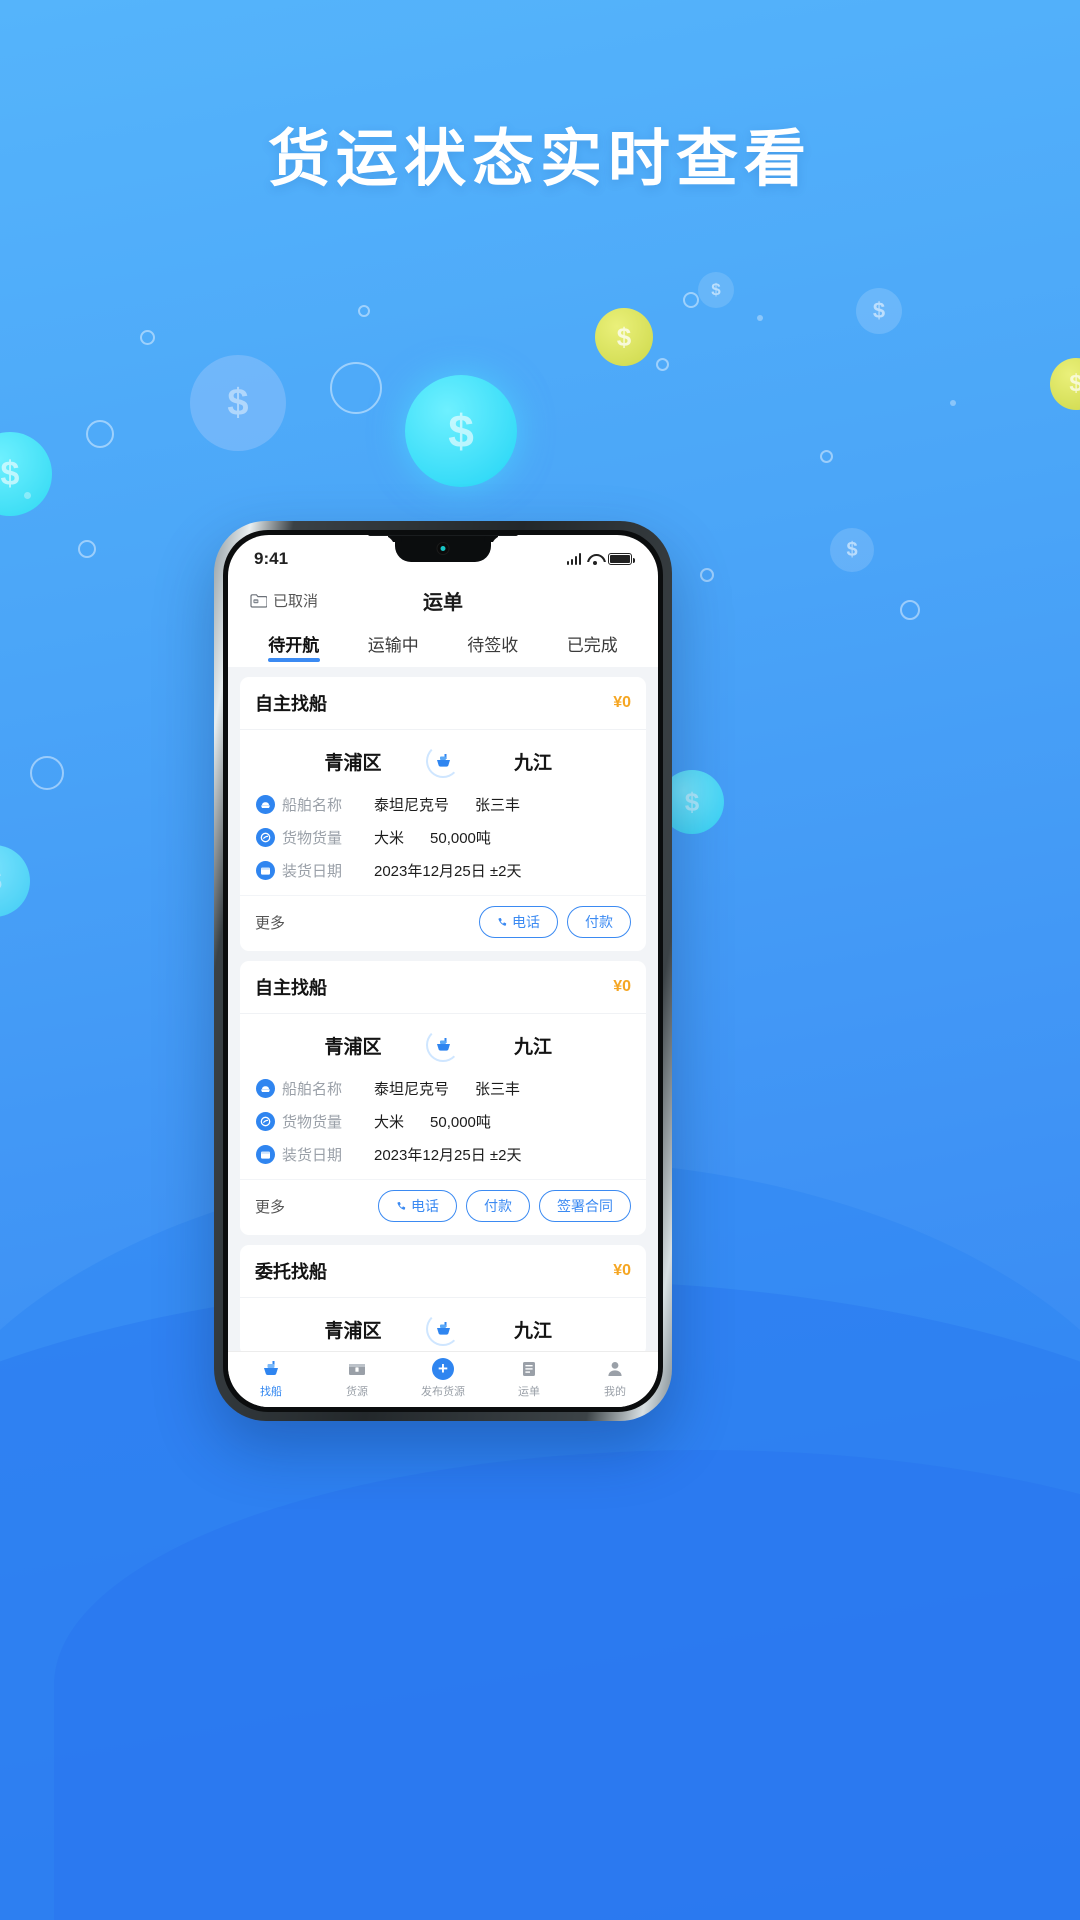 The height and width of the screenshot is (1920, 1080). Describe the element at coordinates (615, 1369) in the screenshot. I see `profile-nav-icon` at that location.